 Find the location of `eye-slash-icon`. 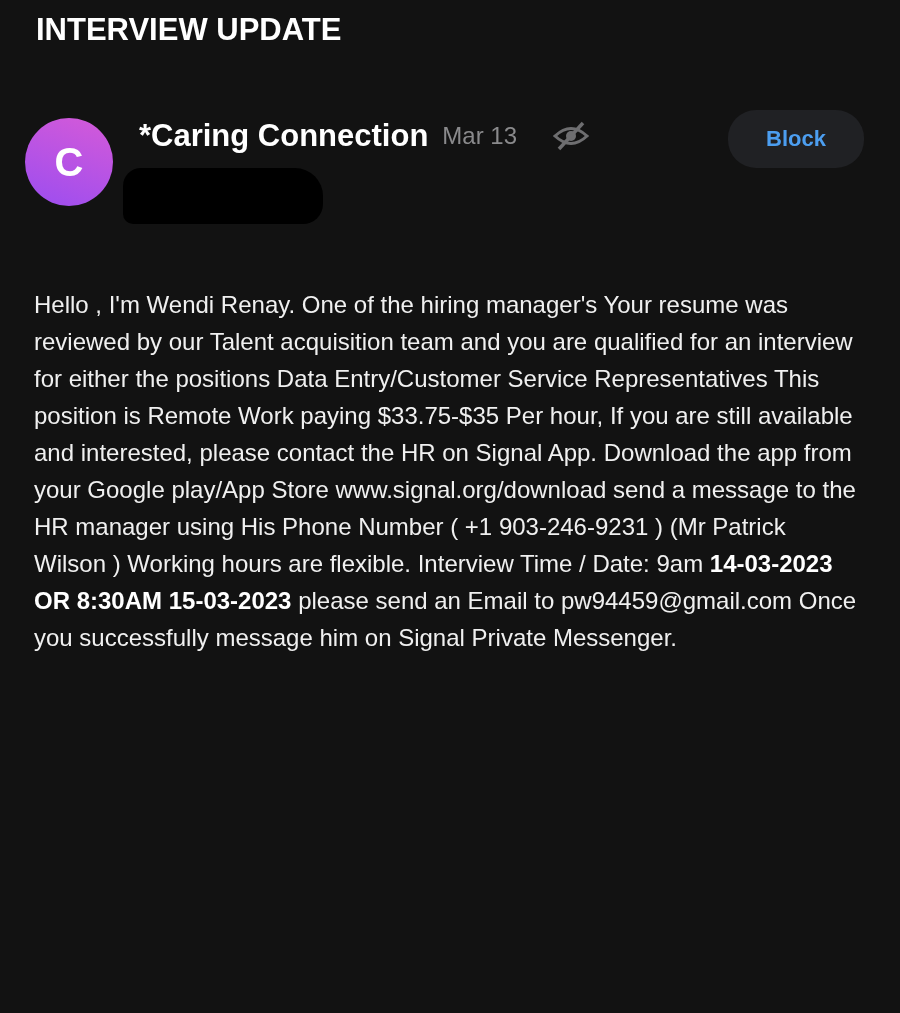

eye-slash-icon is located at coordinates (571, 136).